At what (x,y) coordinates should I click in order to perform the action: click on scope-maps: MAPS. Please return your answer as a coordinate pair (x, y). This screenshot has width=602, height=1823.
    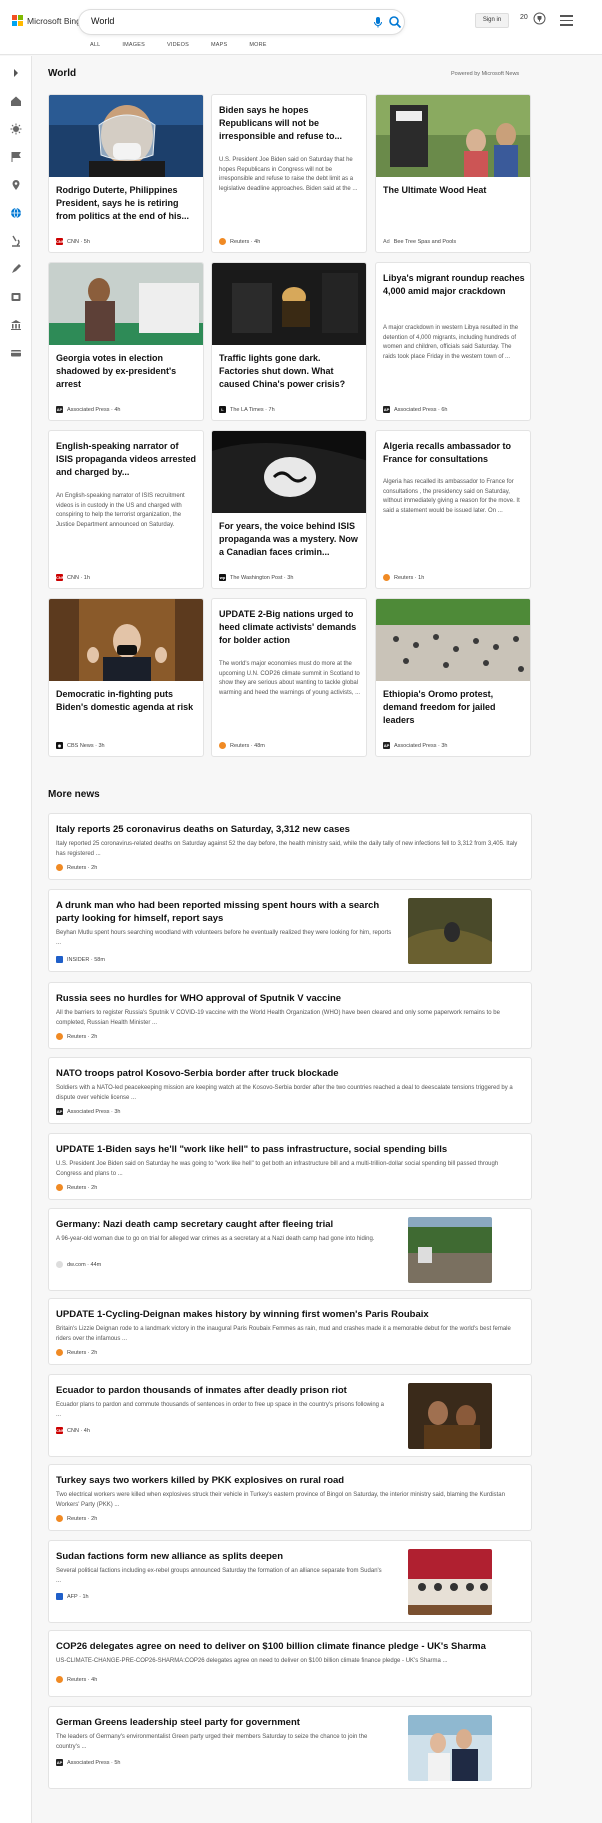
    Looking at the image, I should click on (219, 45).